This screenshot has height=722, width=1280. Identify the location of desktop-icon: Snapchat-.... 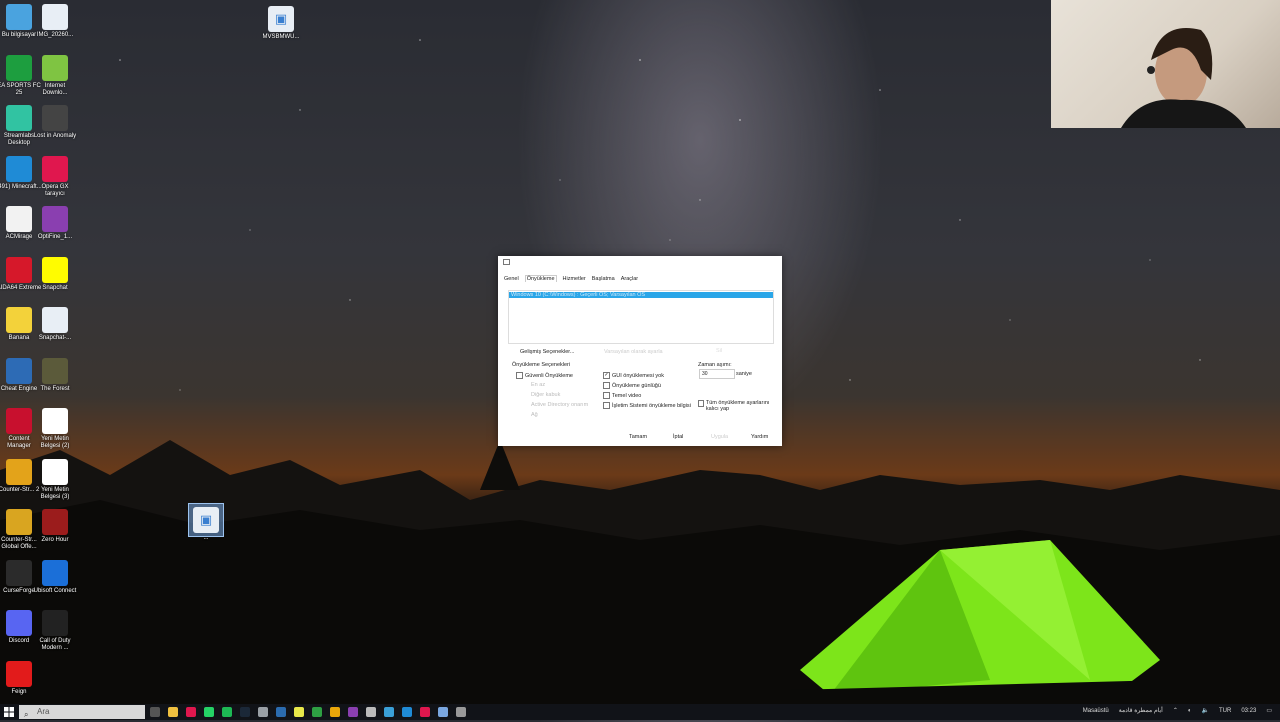
(55, 324).